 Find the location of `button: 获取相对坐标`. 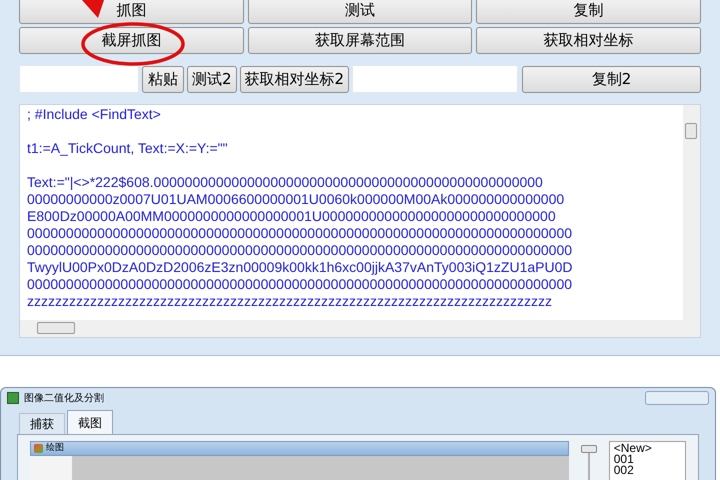

button: 获取相对坐标 is located at coordinates (588, 40).